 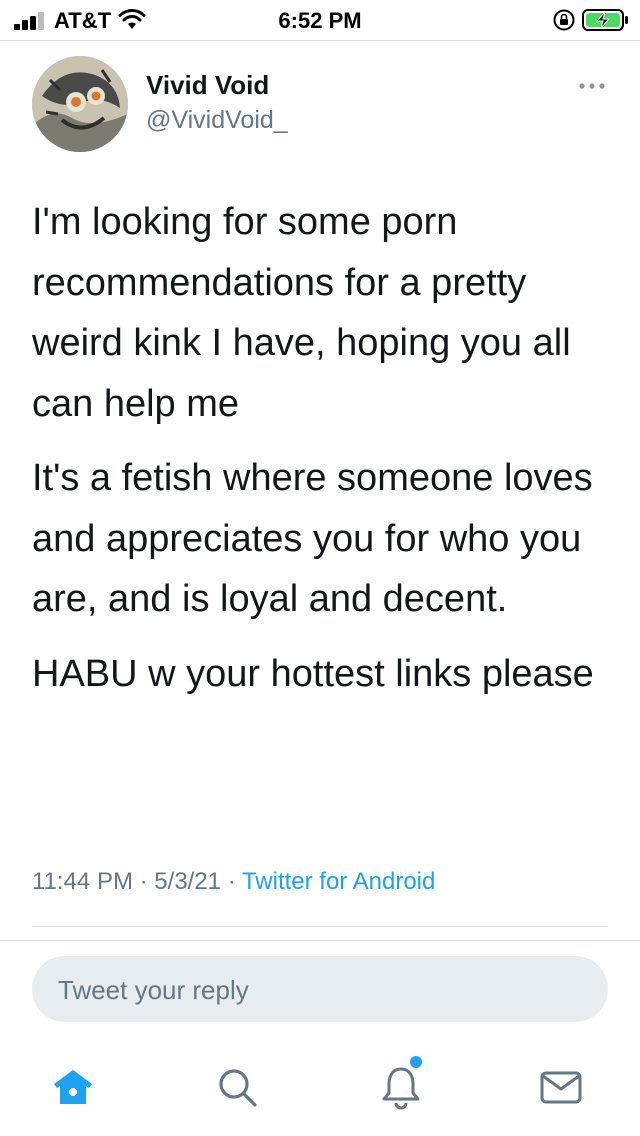 What do you see at coordinates (561, 1087) in the screenshot?
I see `messages-icon` at bounding box center [561, 1087].